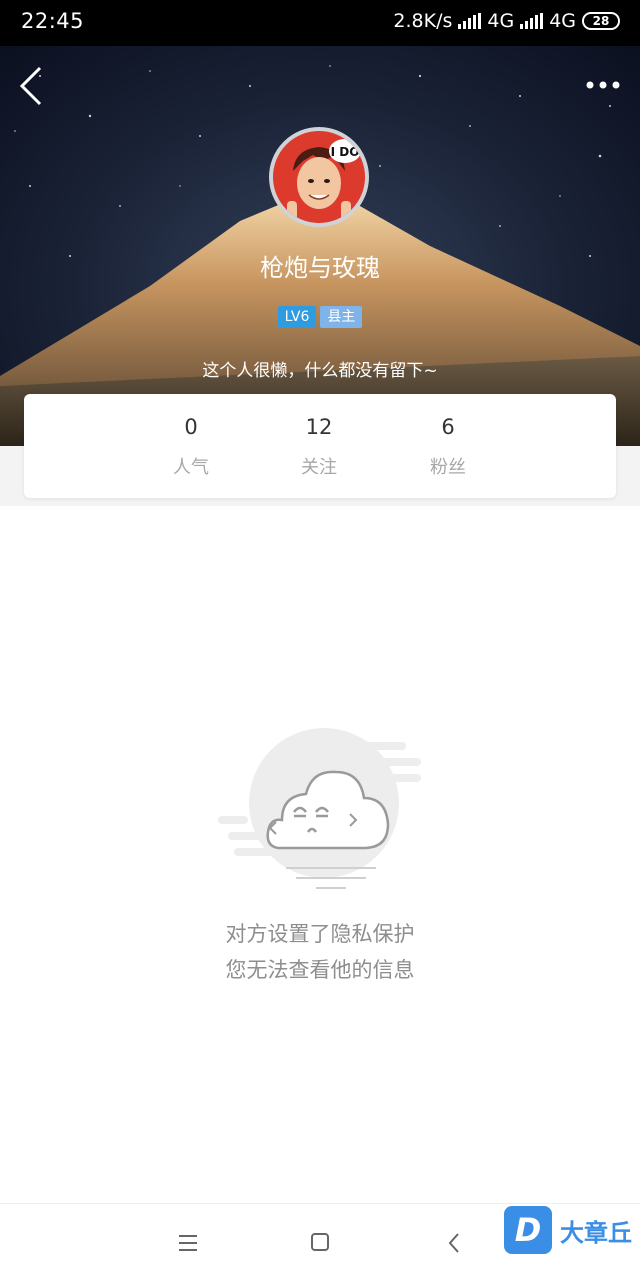 The width and height of the screenshot is (640, 1280). What do you see at coordinates (423, 21) in the screenshot?
I see `network-speed: 2.8K/s` at bounding box center [423, 21].